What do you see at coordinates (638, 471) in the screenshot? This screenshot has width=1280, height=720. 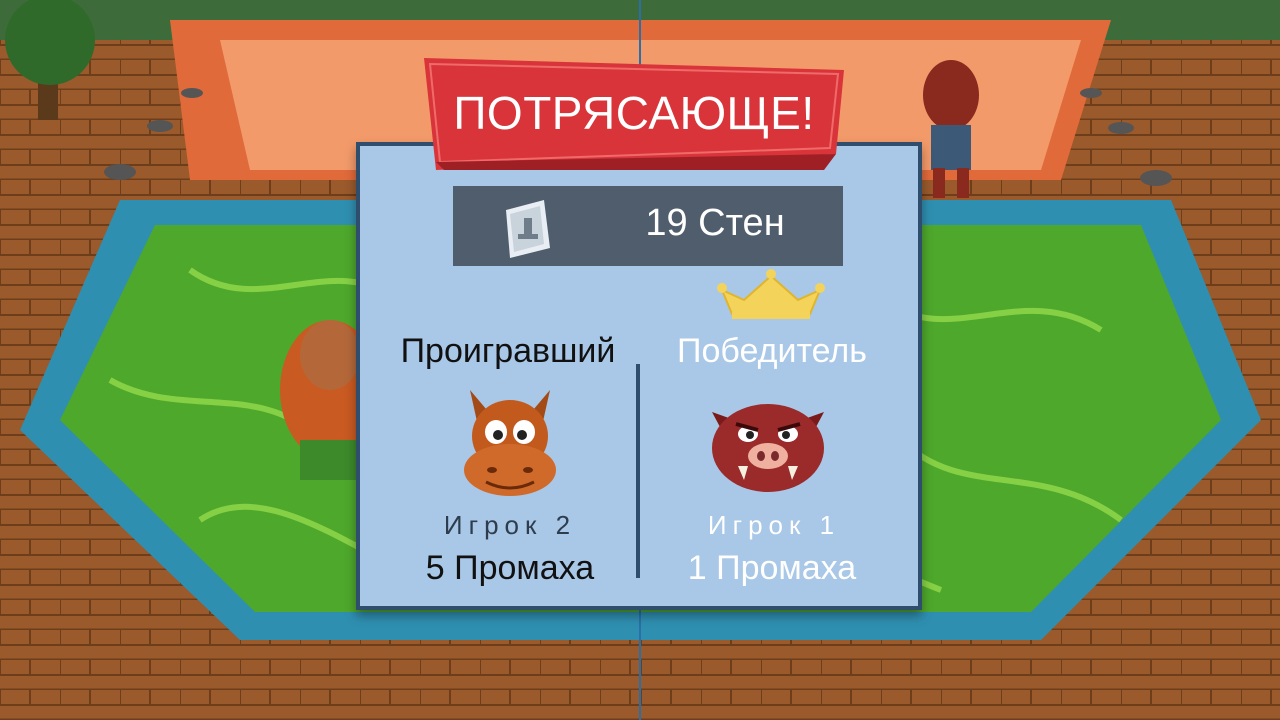 I see `results-divider` at bounding box center [638, 471].